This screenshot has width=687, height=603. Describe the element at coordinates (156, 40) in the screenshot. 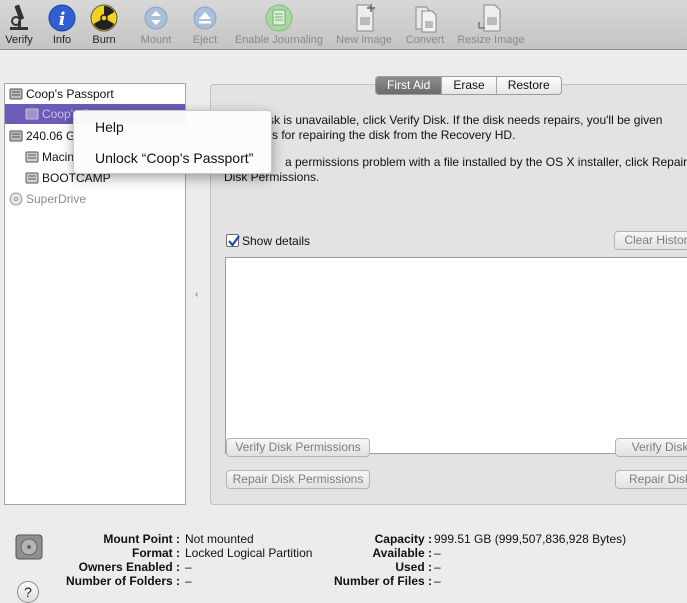

I see `mount-label: Mount` at that location.